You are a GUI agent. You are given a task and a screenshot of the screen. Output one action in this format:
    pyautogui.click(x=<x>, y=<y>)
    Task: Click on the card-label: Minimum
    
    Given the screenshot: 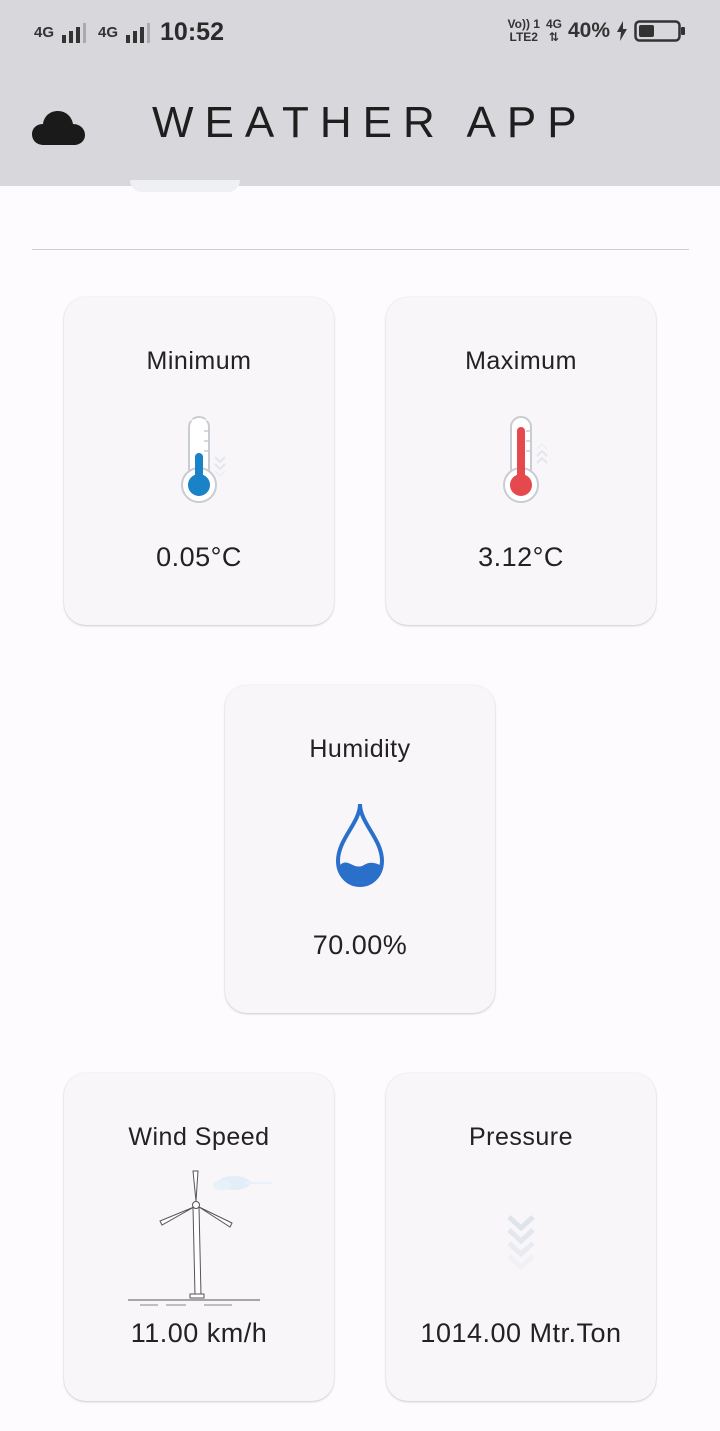 What is the action you would take?
    pyautogui.click(x=199, y=361)
    